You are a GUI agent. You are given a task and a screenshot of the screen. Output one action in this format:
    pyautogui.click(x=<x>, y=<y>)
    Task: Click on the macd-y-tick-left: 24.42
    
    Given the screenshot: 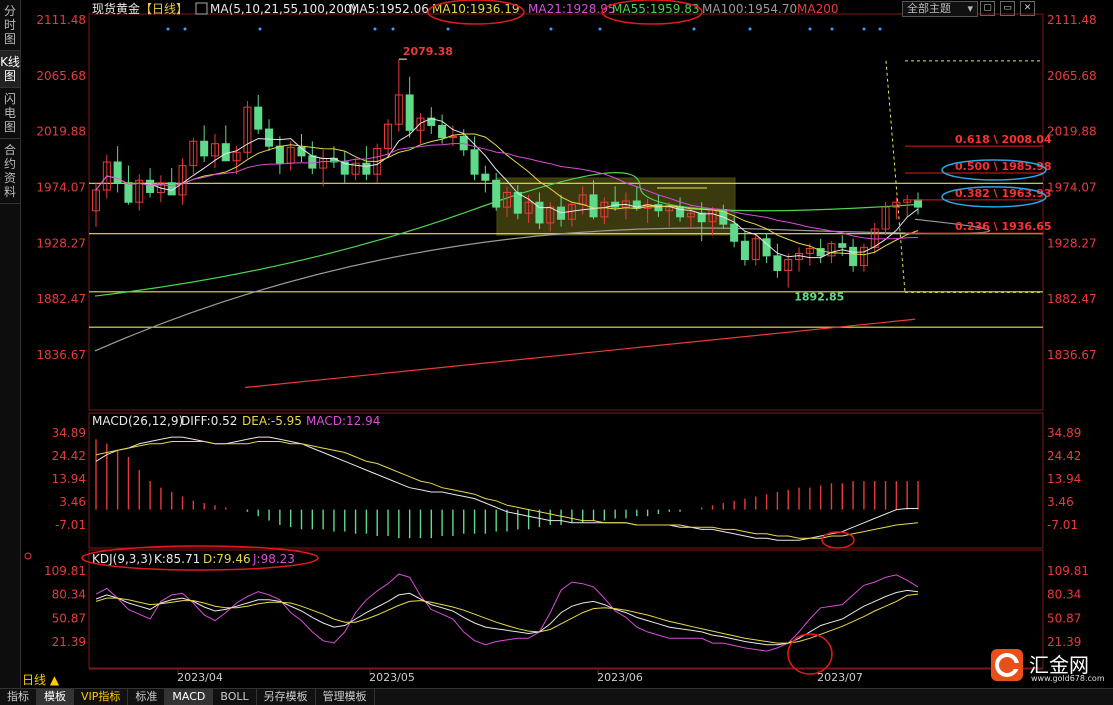 What is the action you would take?
    pyautogui.click(x=69, y=456)
    